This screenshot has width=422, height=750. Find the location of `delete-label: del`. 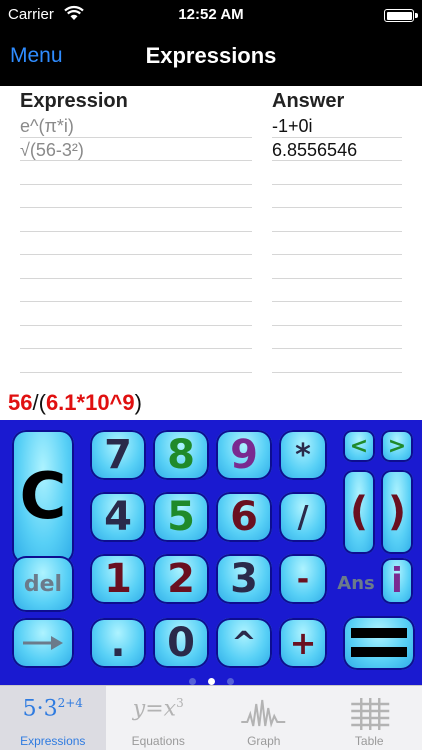

delete-label: del is located at coordinates (43, 584).